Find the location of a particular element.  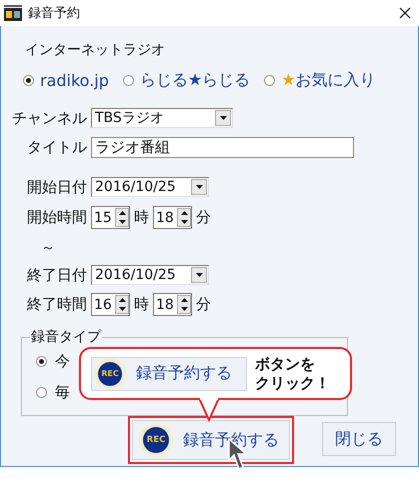

radio-label: ★お気に入り is located at coordinates (328, 80).